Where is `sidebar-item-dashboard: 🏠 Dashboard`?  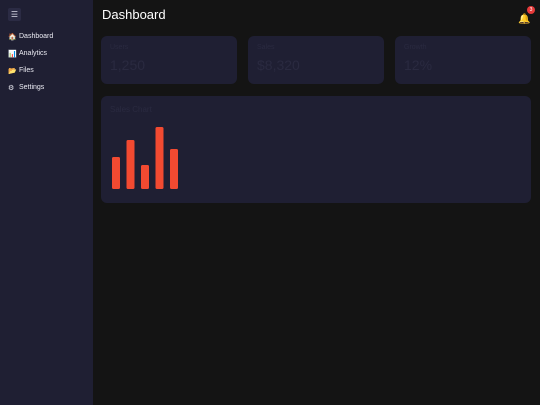 sidebar-item-dashboard: 🏠 Dashboard is located at coordinates (30, 36).